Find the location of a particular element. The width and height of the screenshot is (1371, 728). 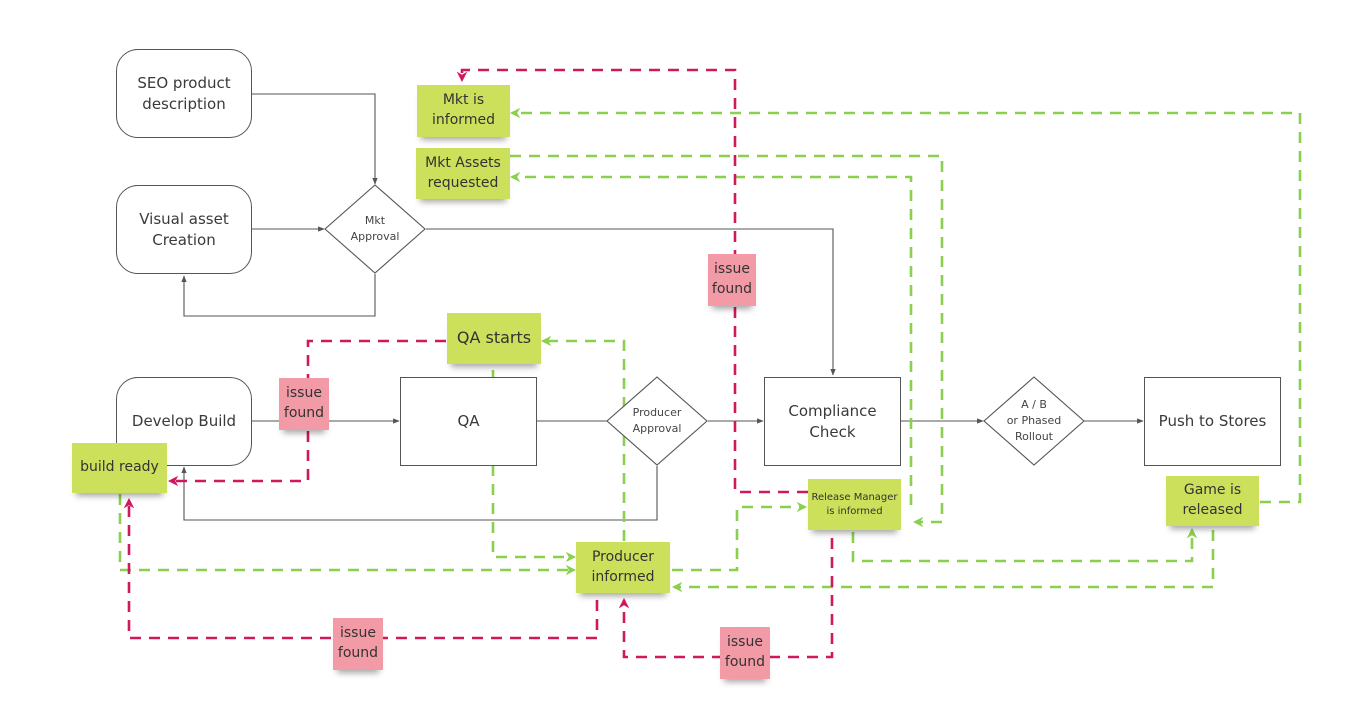

process-visual-asset-creation: Visual asset Creation is located at coordinates (184, 229).